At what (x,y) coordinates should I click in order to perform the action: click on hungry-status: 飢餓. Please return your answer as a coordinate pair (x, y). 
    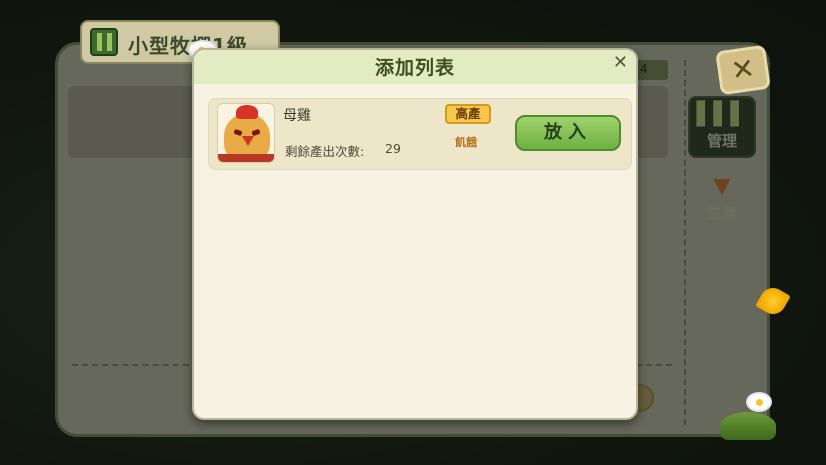
    Looking at the image, I should click on (466, 142).